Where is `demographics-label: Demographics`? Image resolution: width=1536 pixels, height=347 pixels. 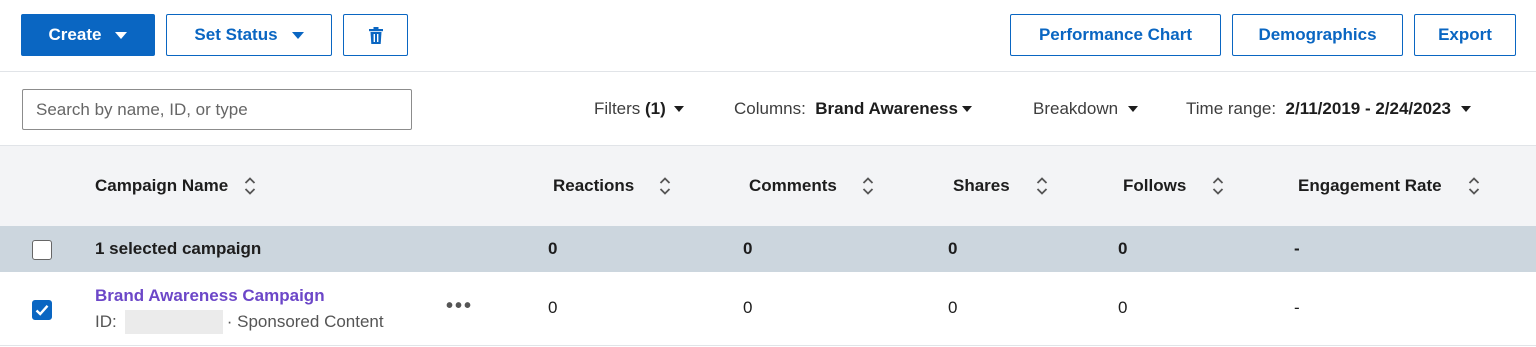 demographics-label: Demographics is located at coordinates (1317, 34).